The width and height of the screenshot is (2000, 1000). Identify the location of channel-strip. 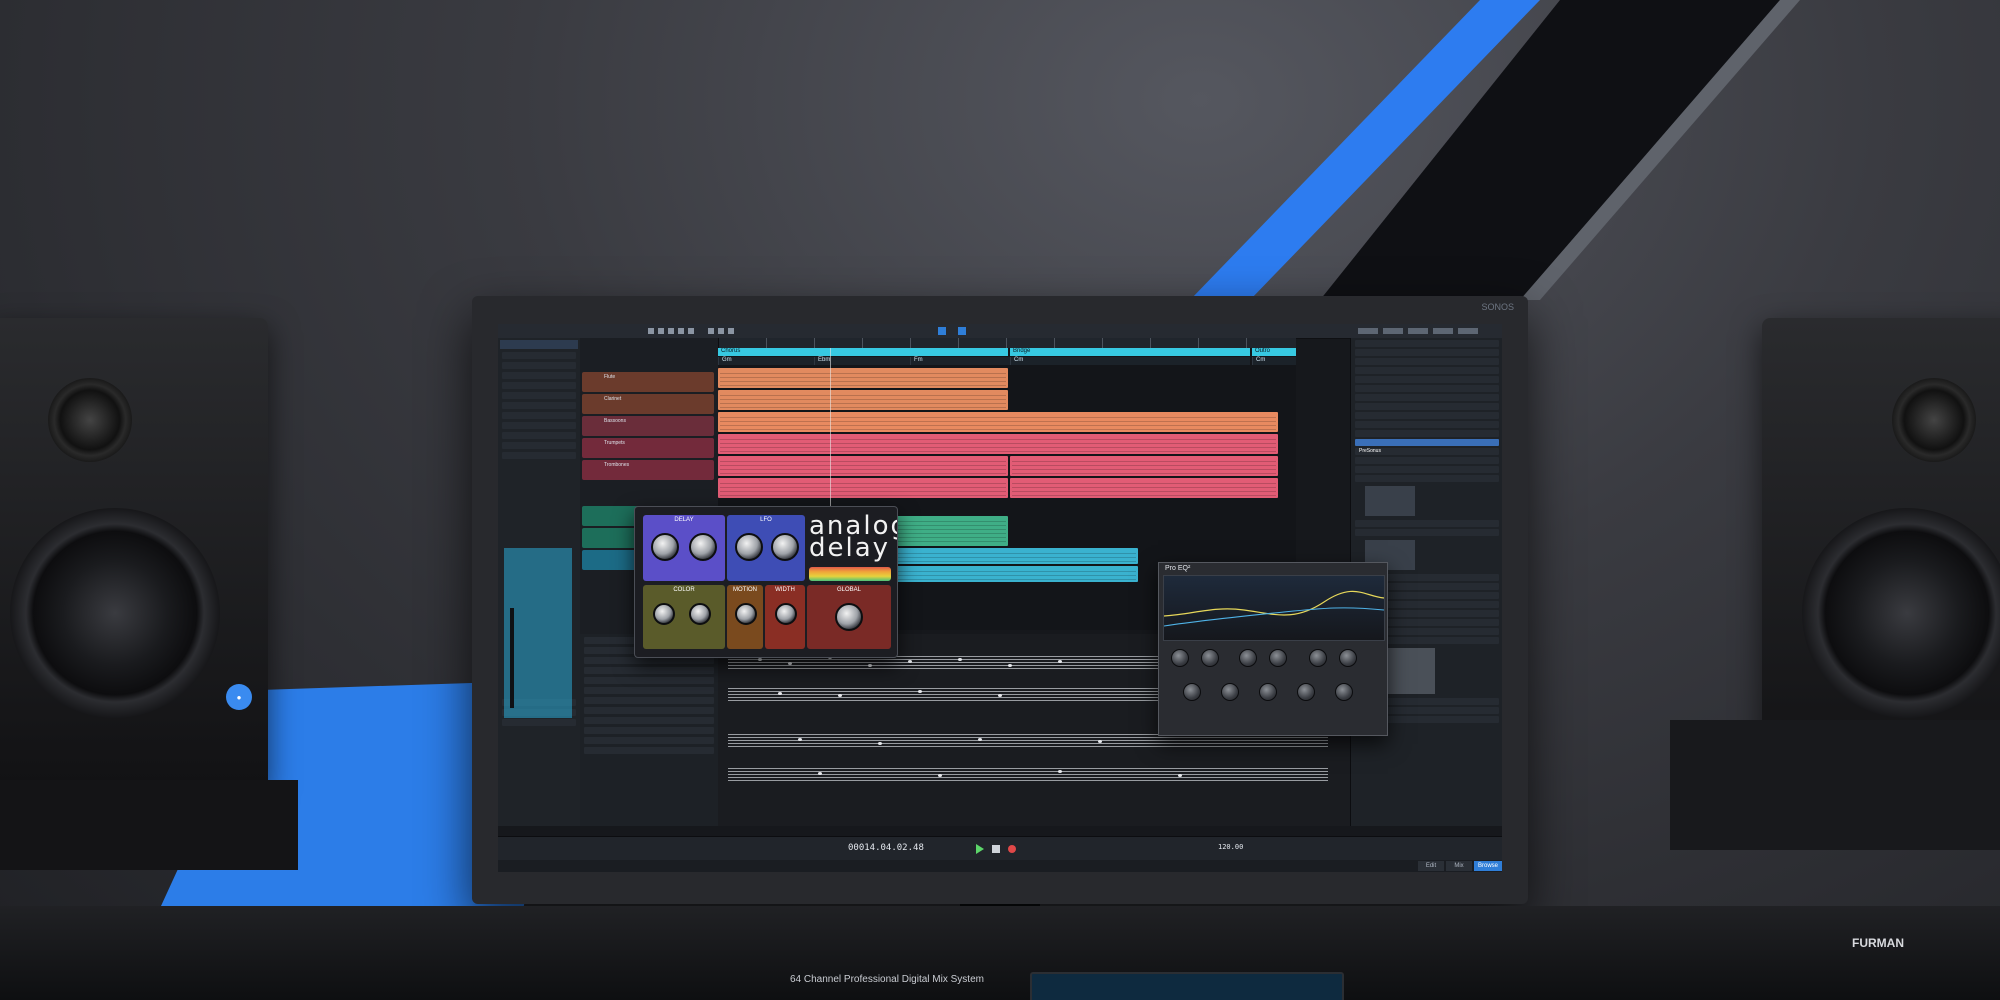
(538, 633).